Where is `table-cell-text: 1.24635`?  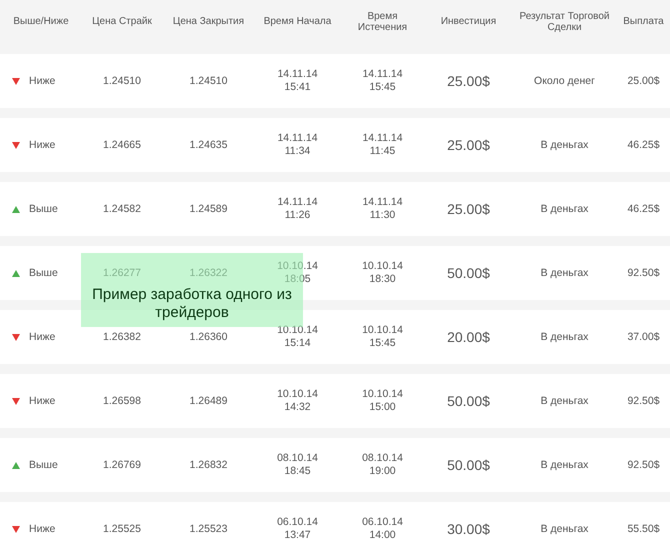
table-cell-text: 1.24635 is located at coordinates (208, 145).